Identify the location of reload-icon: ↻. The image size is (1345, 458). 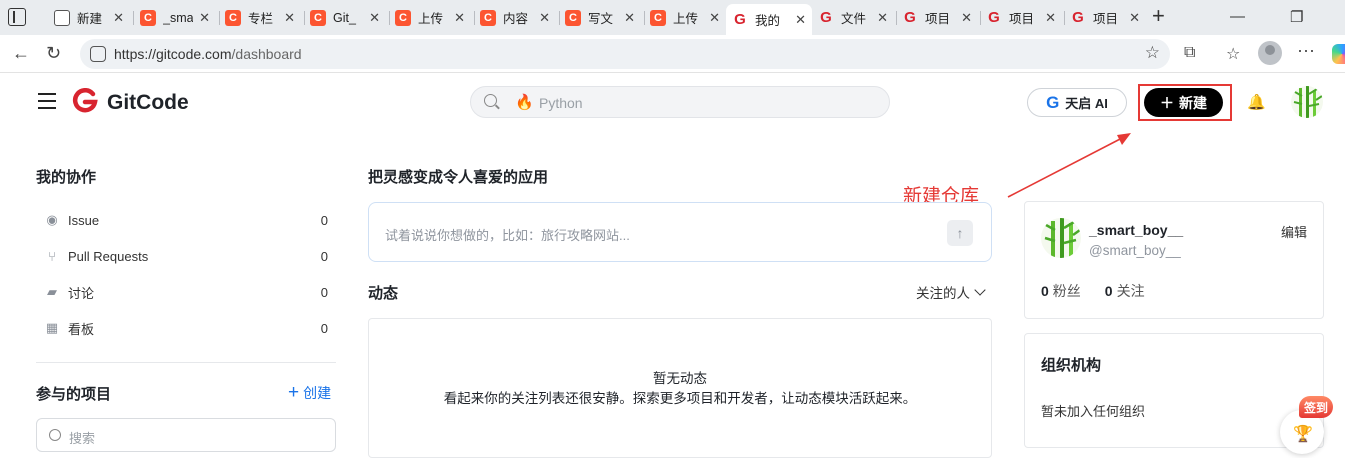
(53, 53).